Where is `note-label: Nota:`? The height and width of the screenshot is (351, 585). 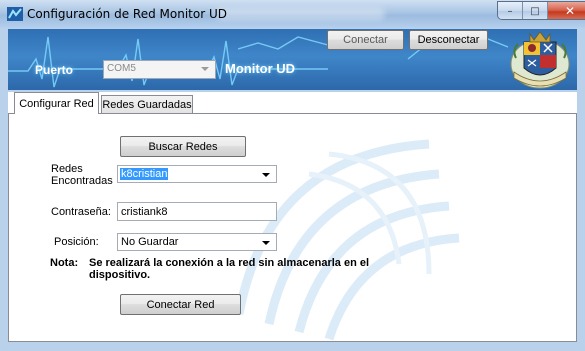
note-label: Nota: is located at coordinates (64, 263).